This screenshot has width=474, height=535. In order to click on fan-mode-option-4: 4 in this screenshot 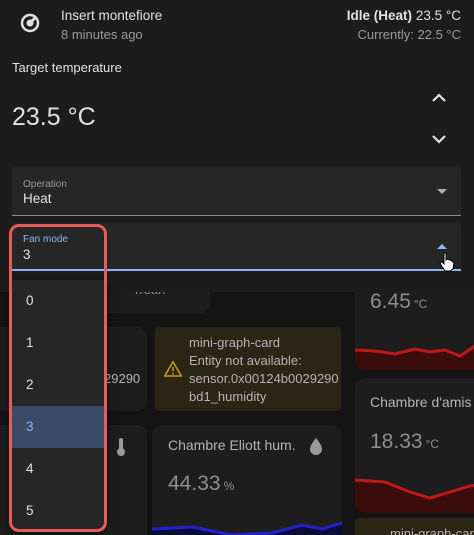, I will do `click(58, 469)`.